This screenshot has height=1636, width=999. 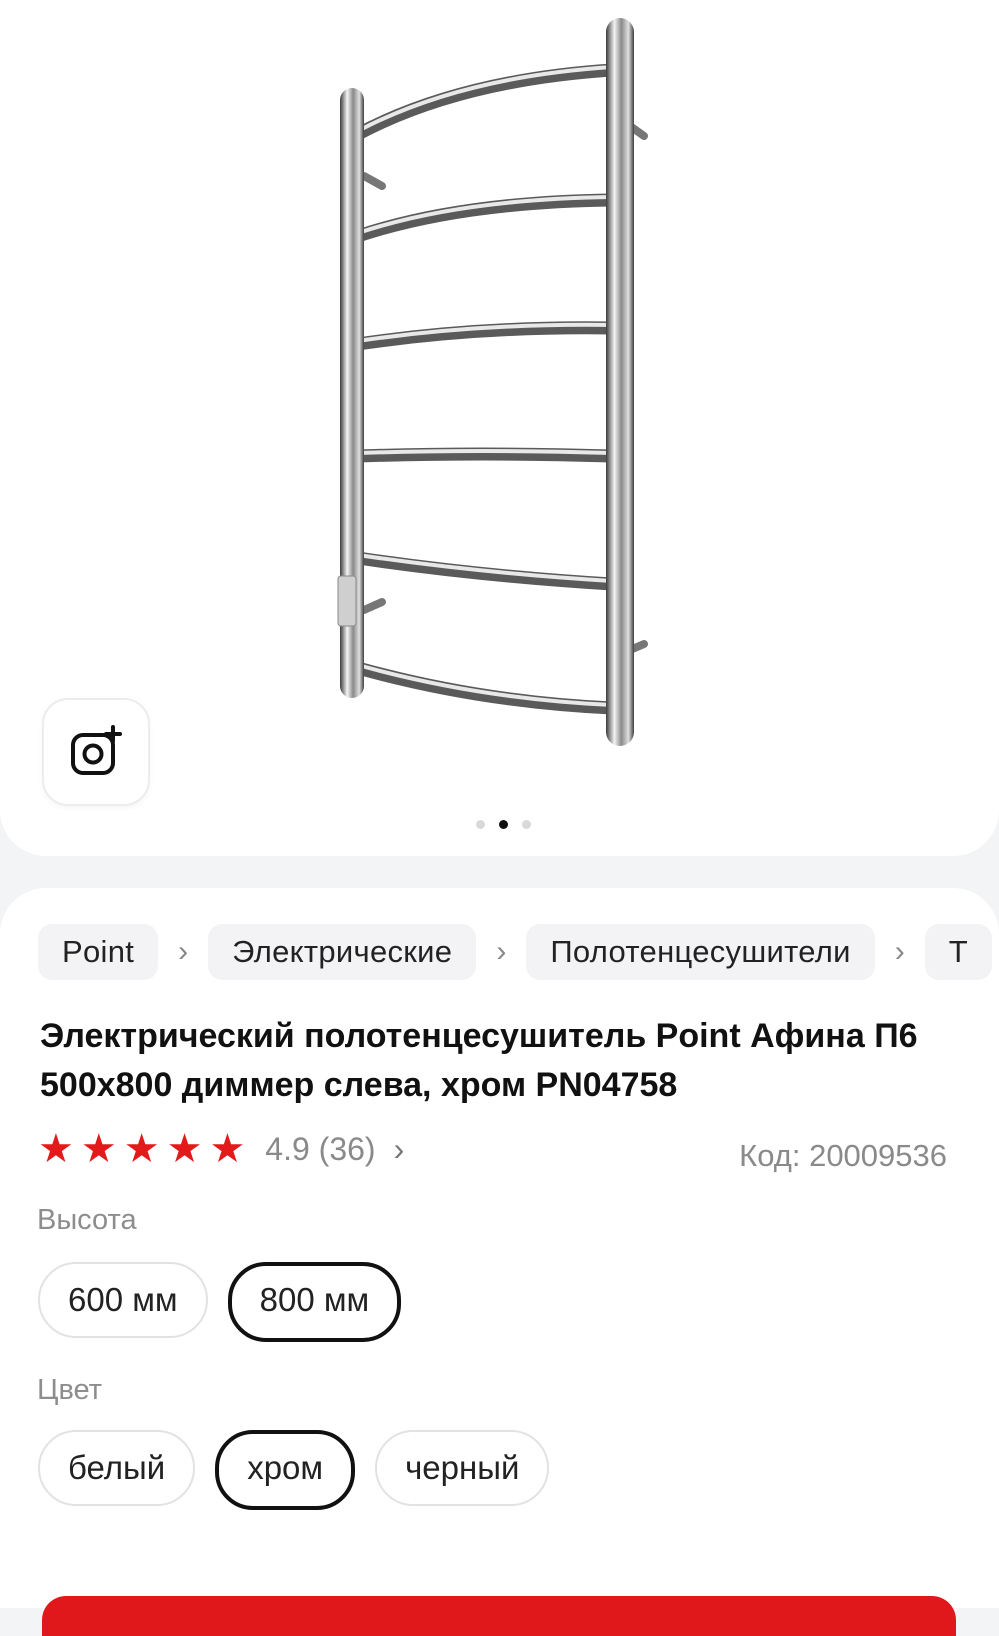 What do you see at coordinates (462, 1468) in the screenshot?
I see `color-option-black: черный` at bounding box center [462, 1468].